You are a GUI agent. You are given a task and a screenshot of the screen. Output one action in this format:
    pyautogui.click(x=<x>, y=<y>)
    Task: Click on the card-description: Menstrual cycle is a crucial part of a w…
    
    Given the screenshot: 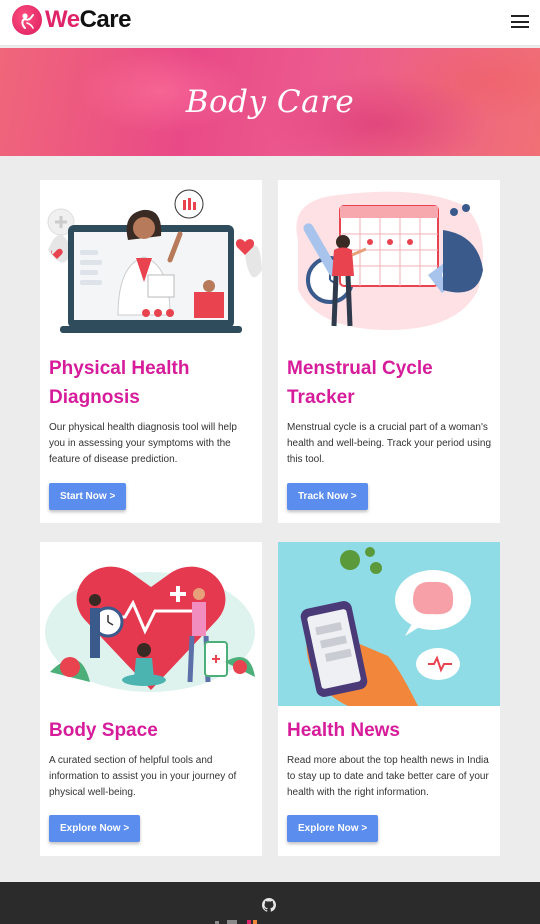 What is the action you would take?
    pyautogui.click(x=389, y=443)
    